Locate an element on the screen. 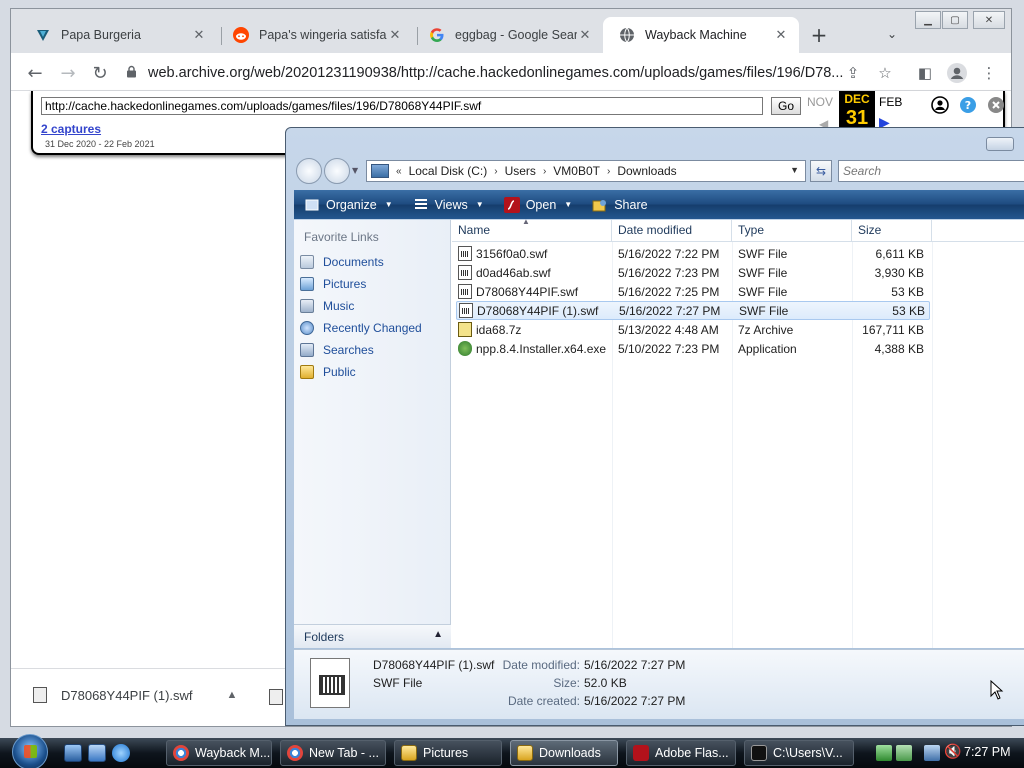 This screenshot has height=768, width=1024. help-icon: ? is located at coordinates (968, 106).